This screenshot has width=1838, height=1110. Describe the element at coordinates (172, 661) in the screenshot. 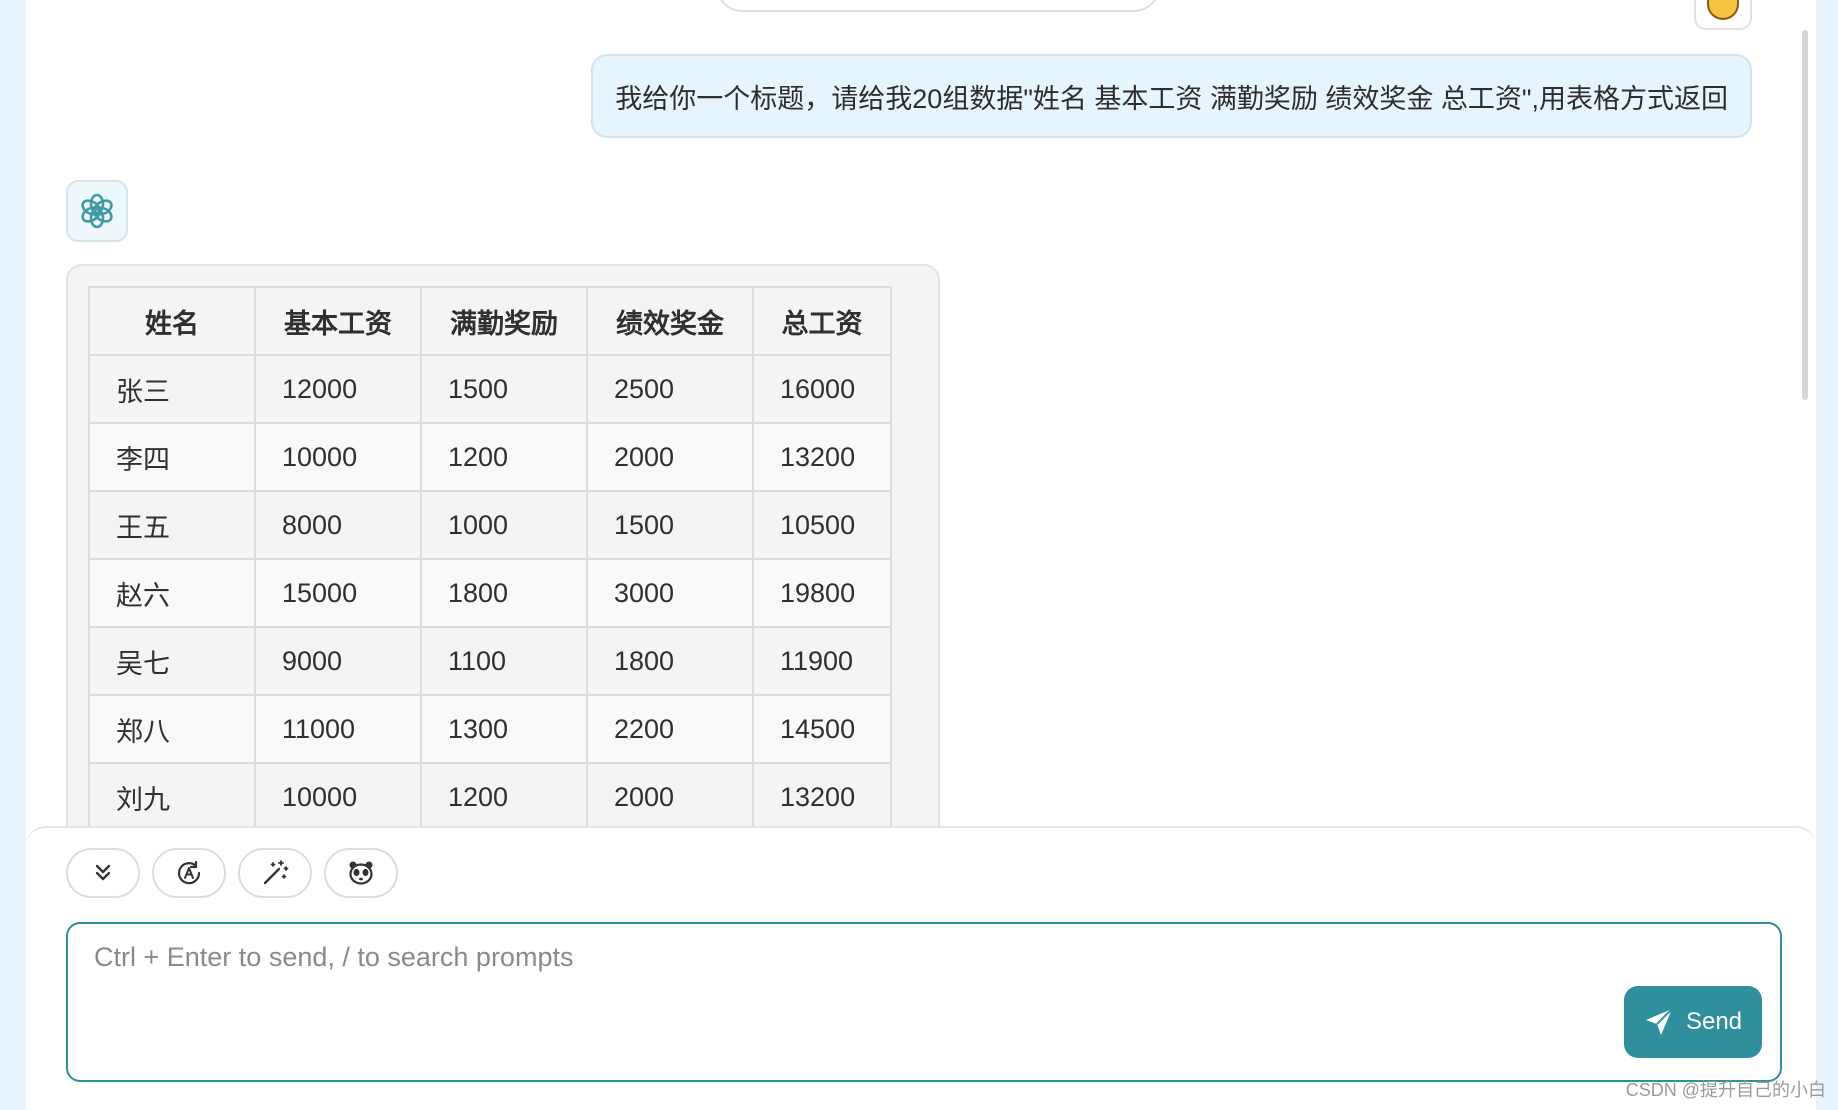

I see `table-cell: 吴七` at that location.